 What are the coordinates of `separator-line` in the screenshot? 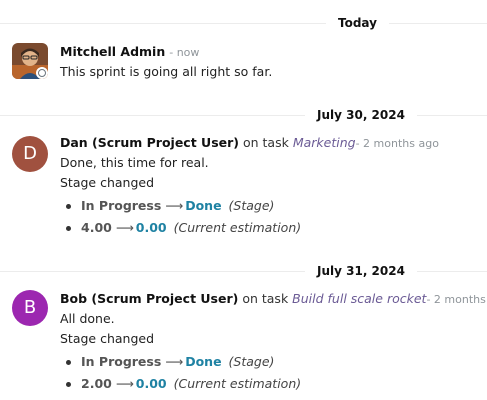 It's located at (243, 23).